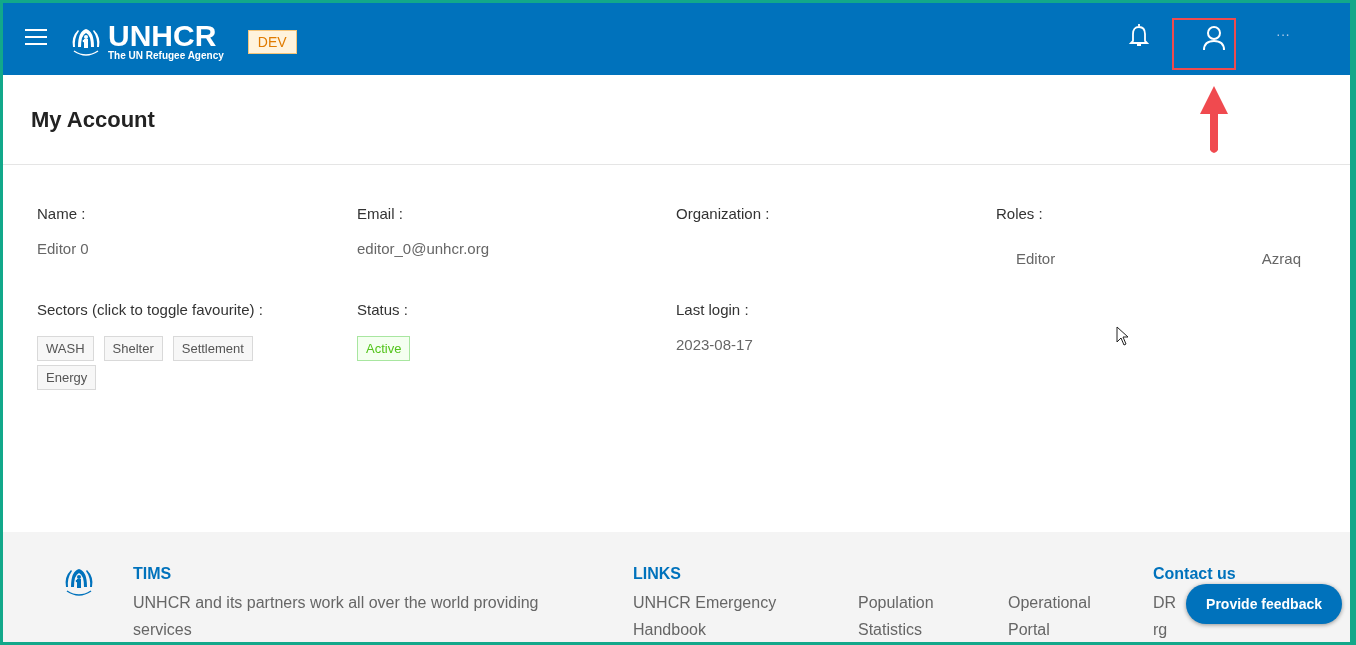 The width and height of the screenshot is (1356, 645). Describe the element at coordinates (384, 348) in the screenshot. I see `status-tag: Active` at that location.